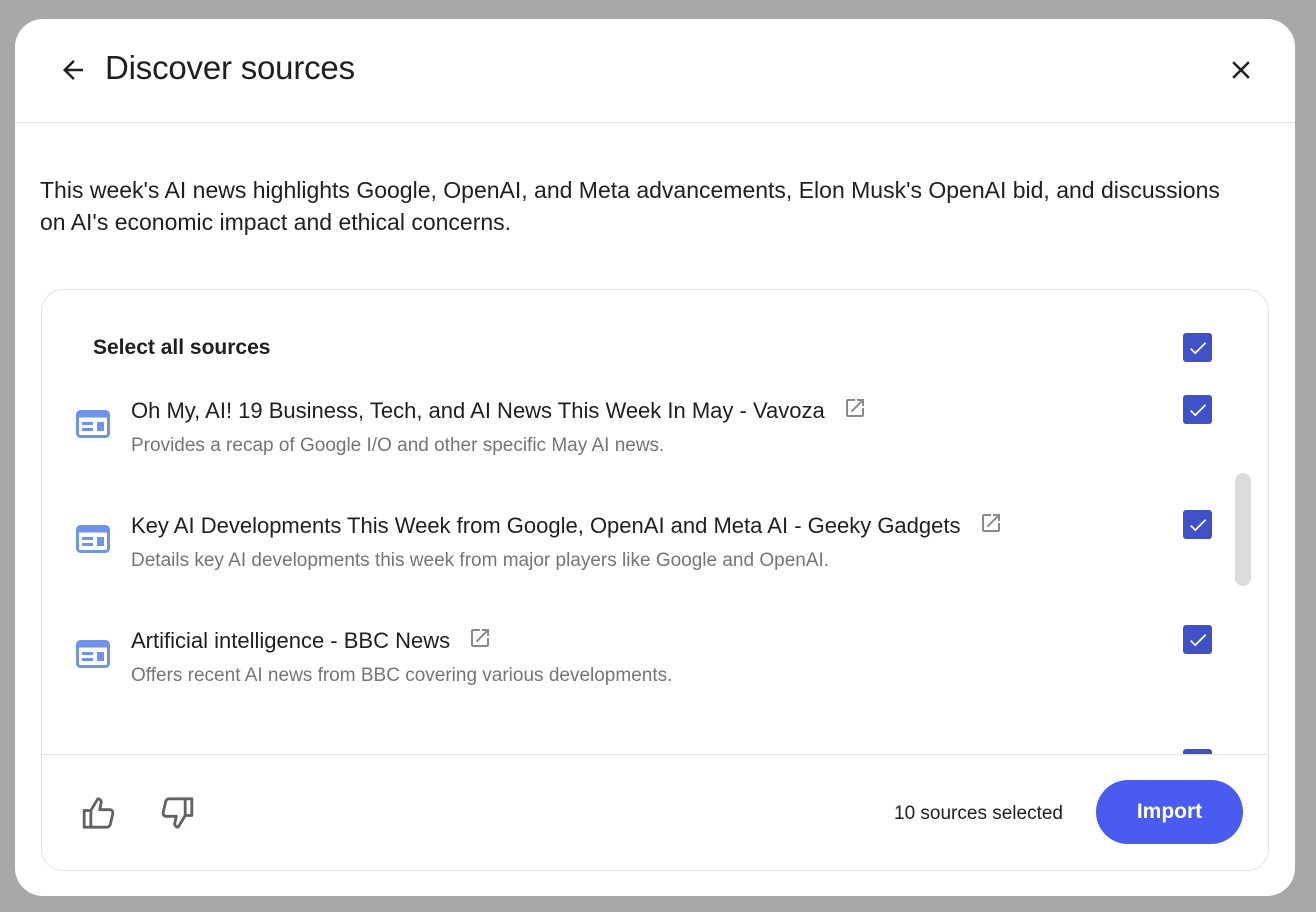  Describe the element at coordinates (655, 335) in the screenshot. I see `select-all-row: Select all sources` at that location.